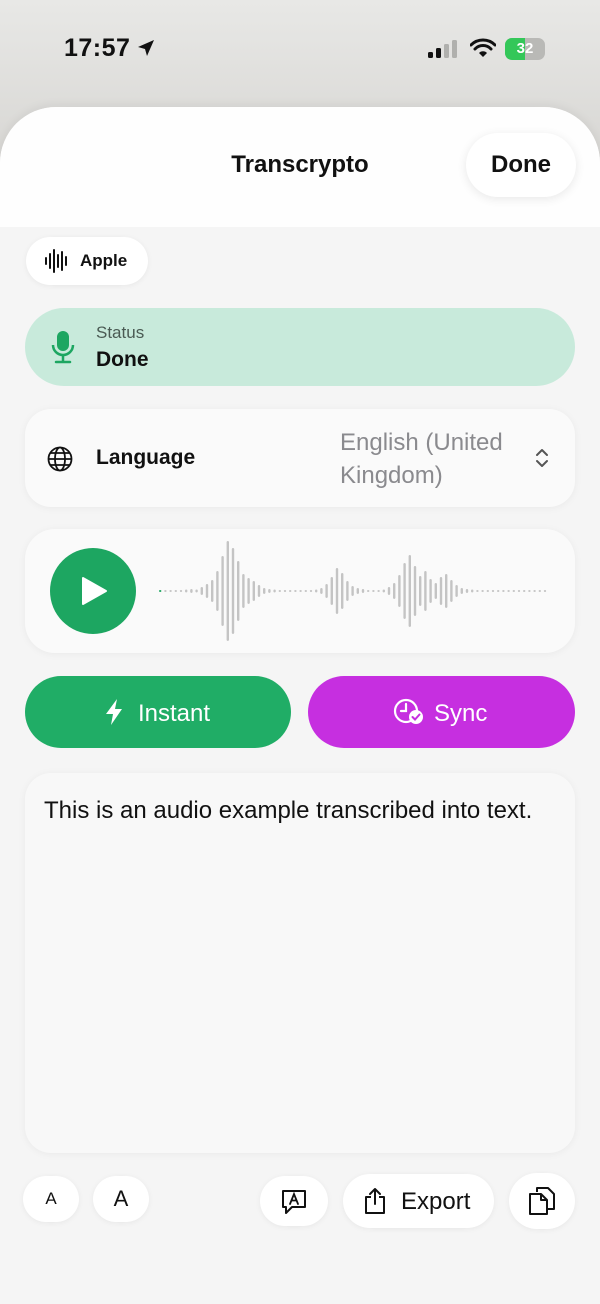  What do you see at coordinates (97, 48) in the screenshot?
I see `status-time: 17:57` at bounding box center [97, 48].